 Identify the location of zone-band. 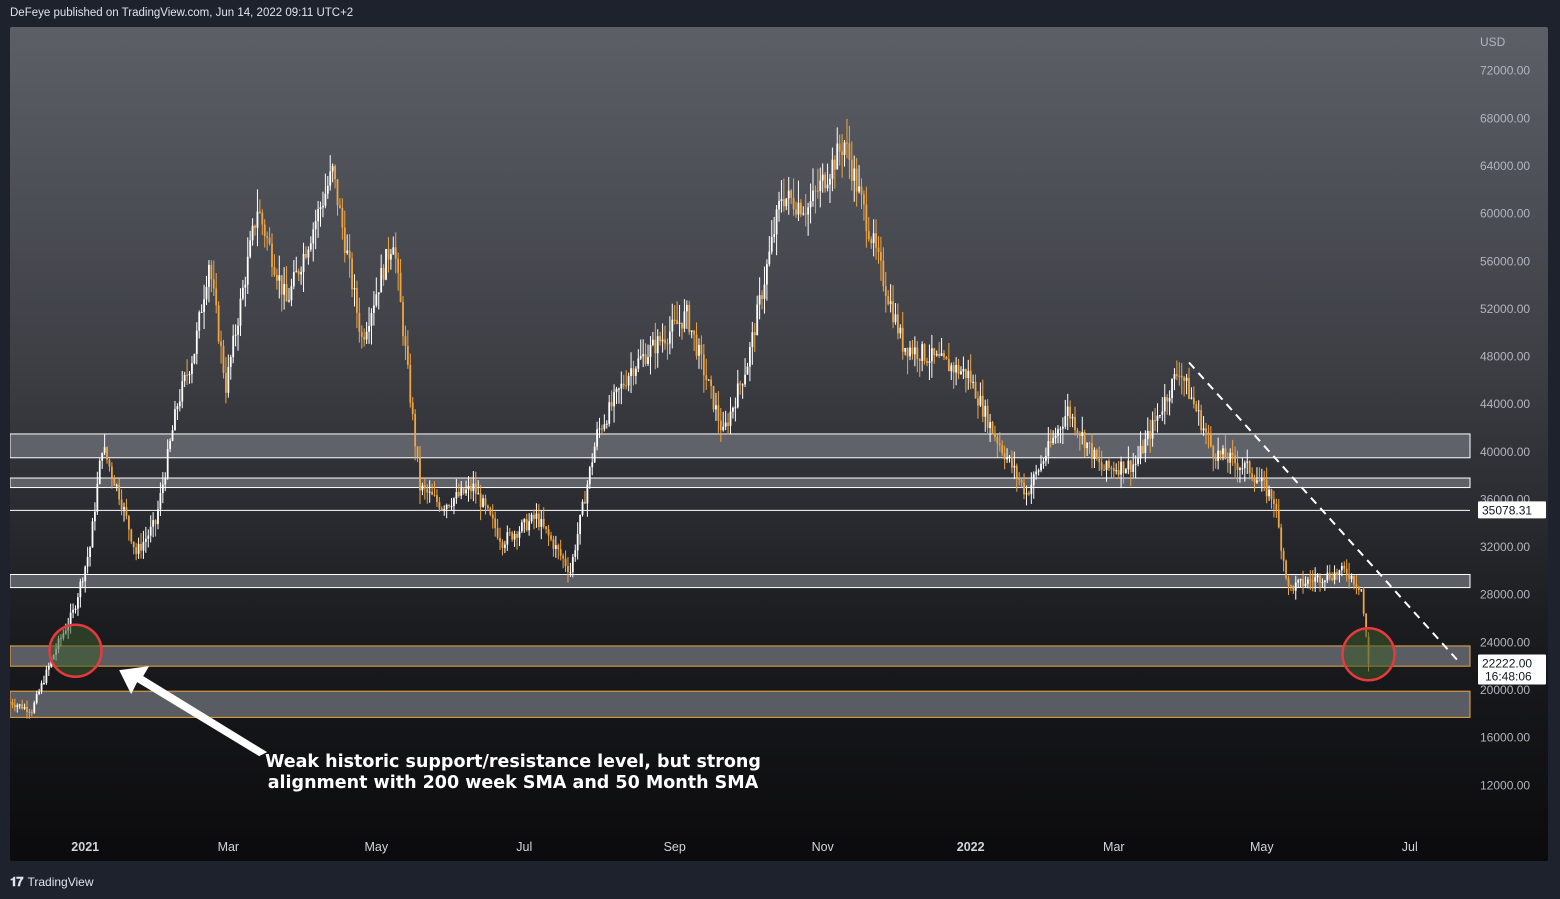
(740, 704).